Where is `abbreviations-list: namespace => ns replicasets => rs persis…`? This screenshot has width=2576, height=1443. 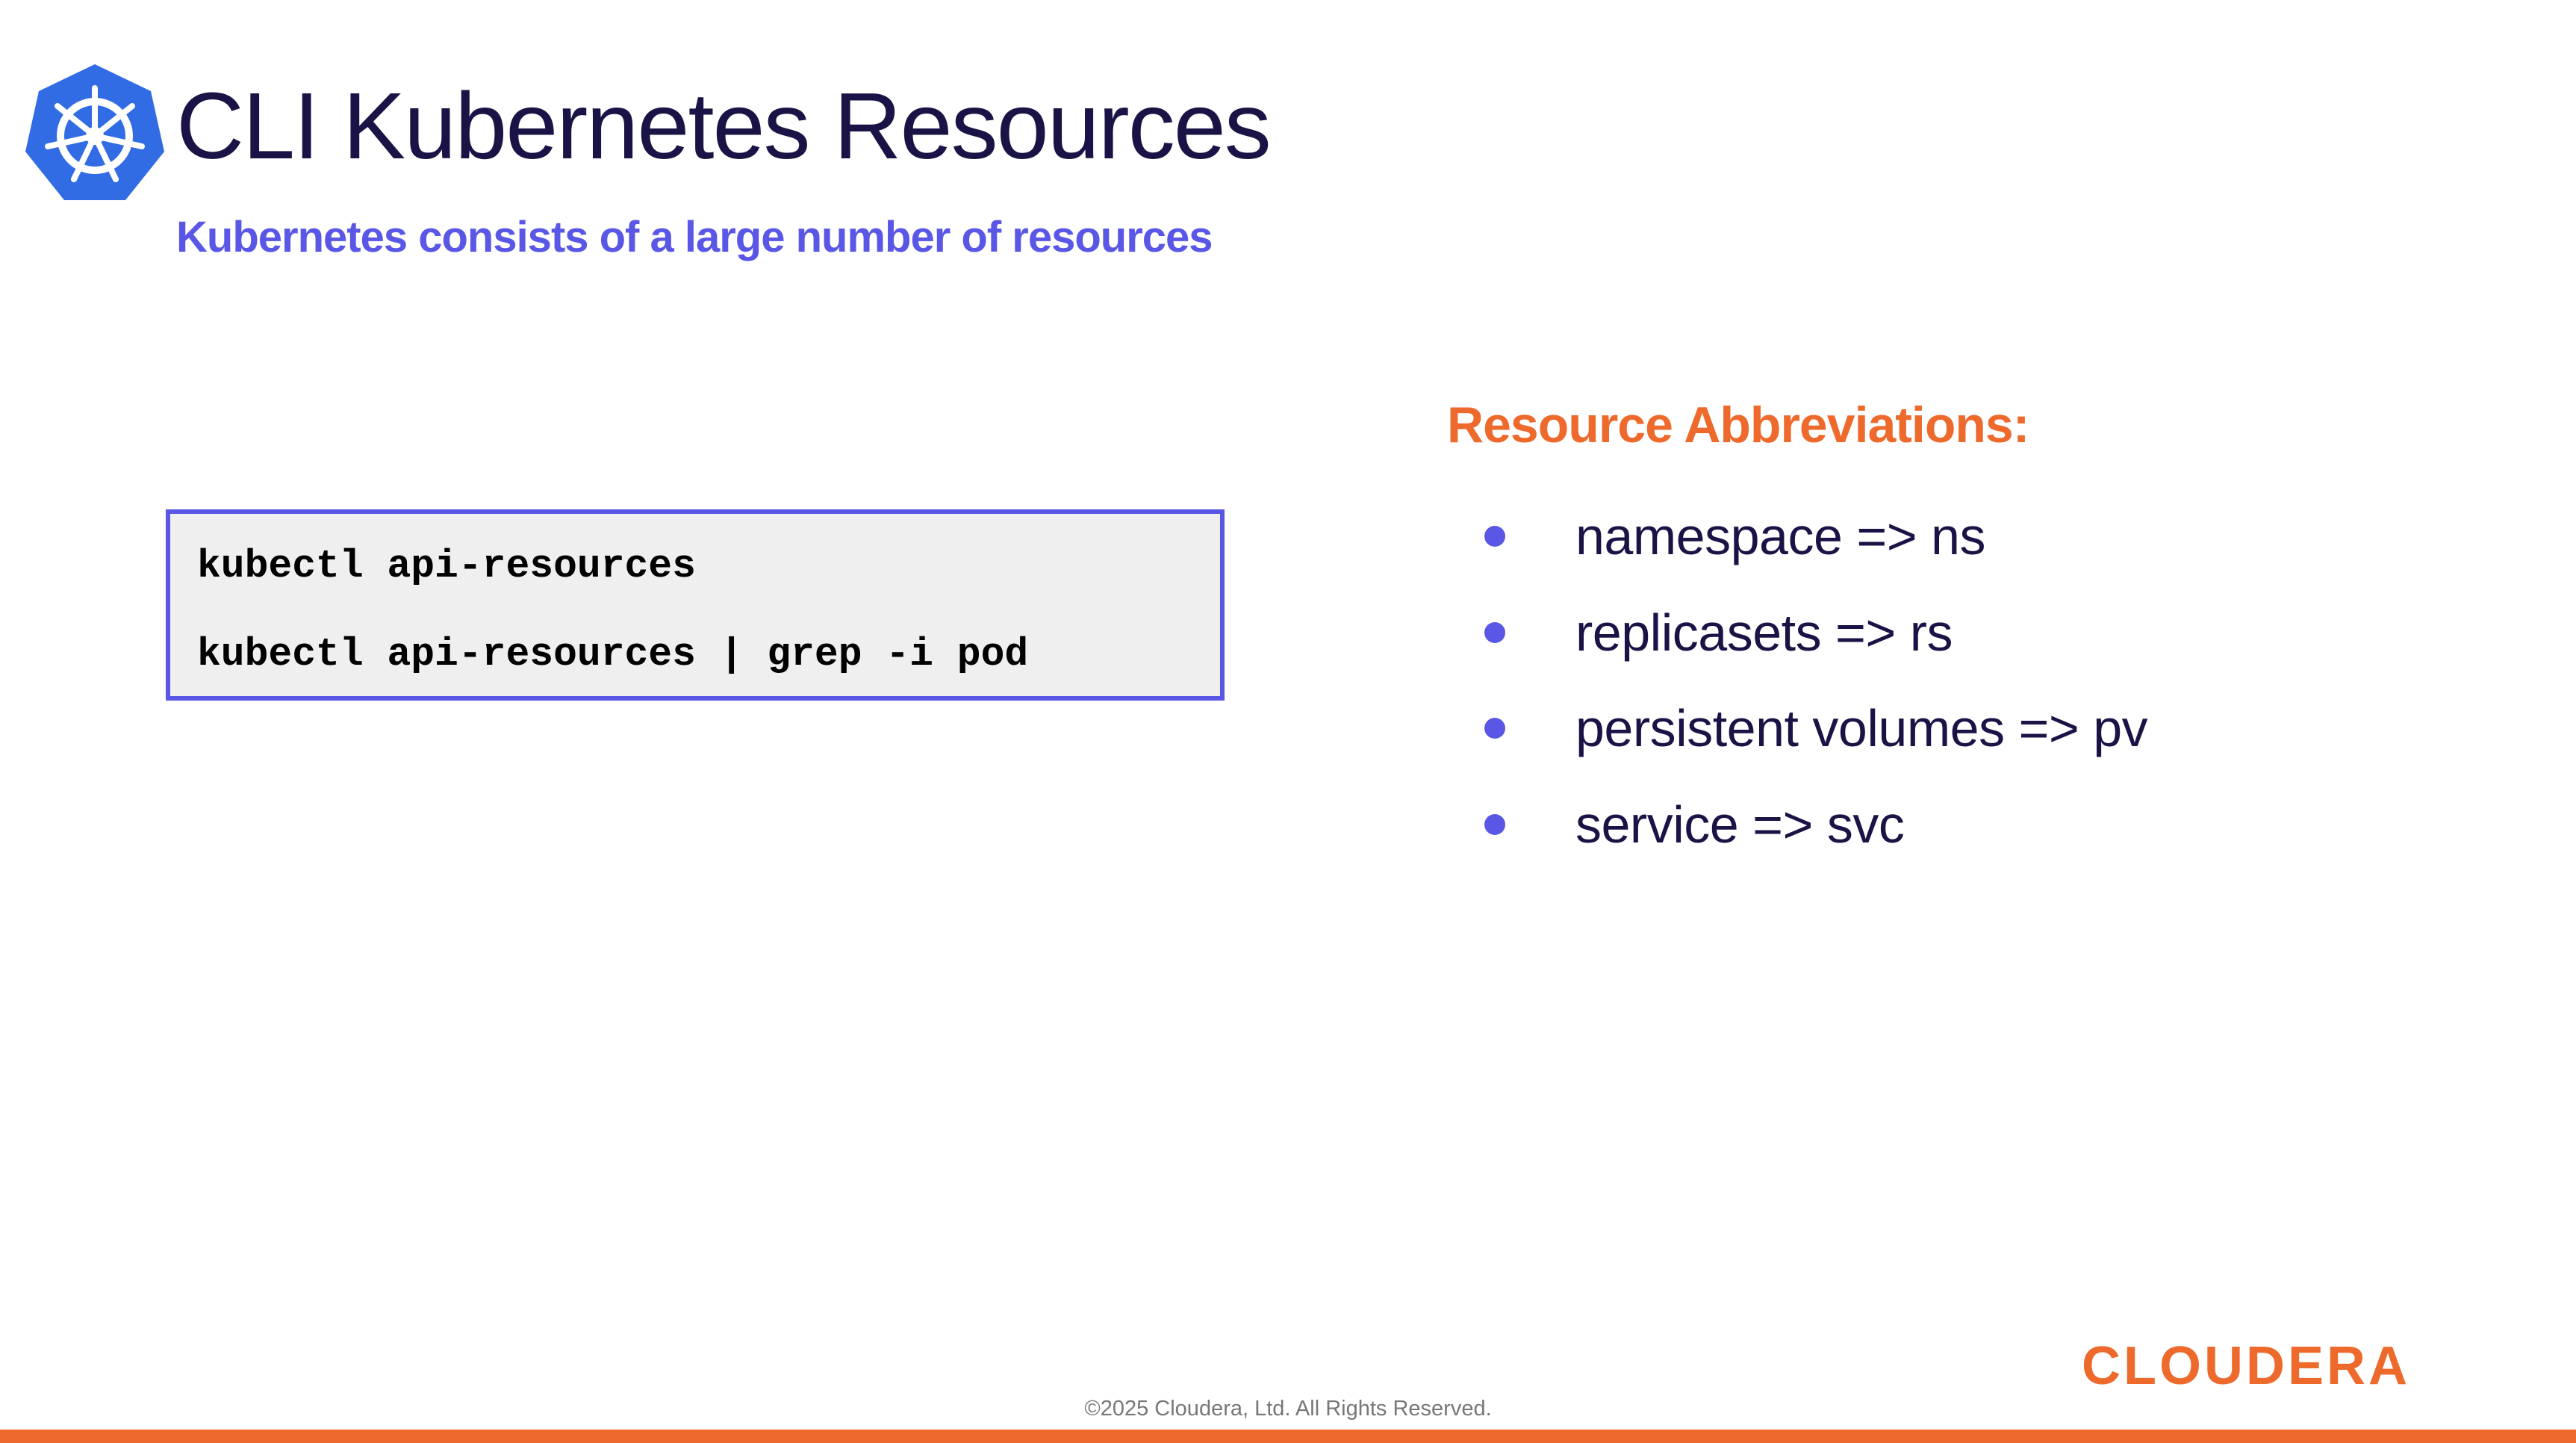 abbreviations-list: namespace => ns replicasets => rs persis… is located at coordinates (1814, 681).